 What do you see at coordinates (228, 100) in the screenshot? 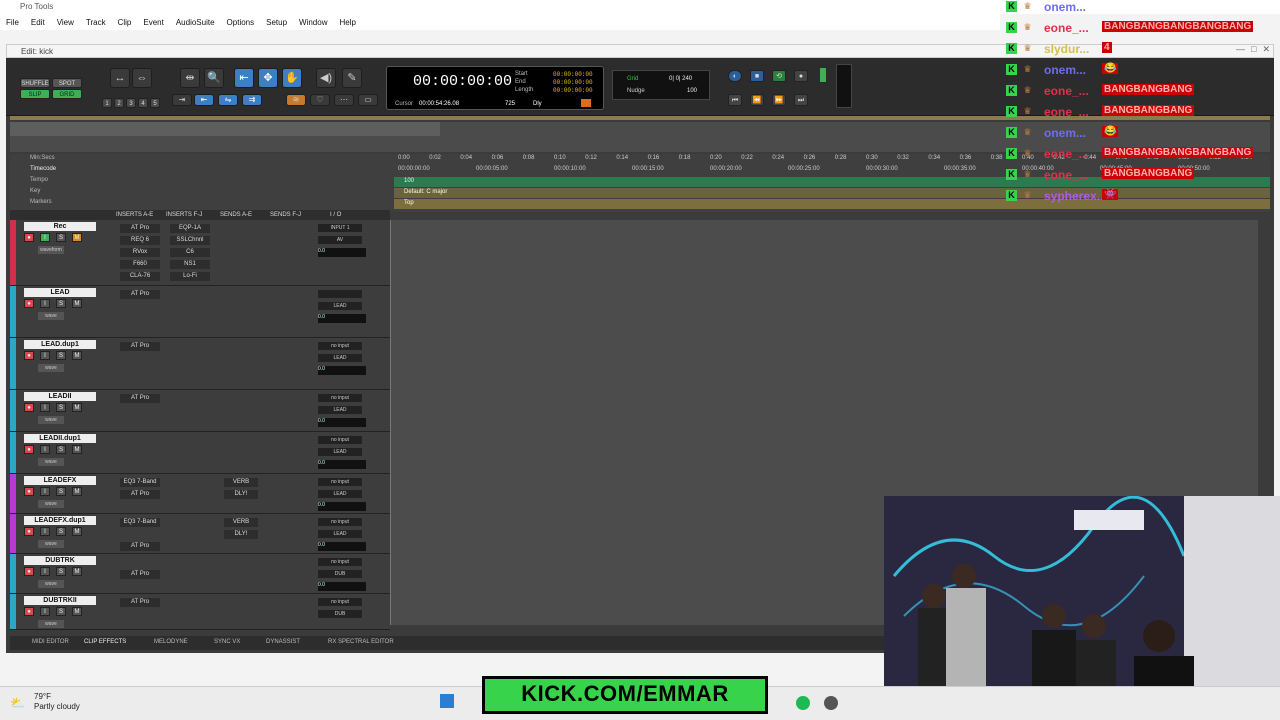
I see `link-track-edit-icon: ⇋` at bounding box center [228, 100].